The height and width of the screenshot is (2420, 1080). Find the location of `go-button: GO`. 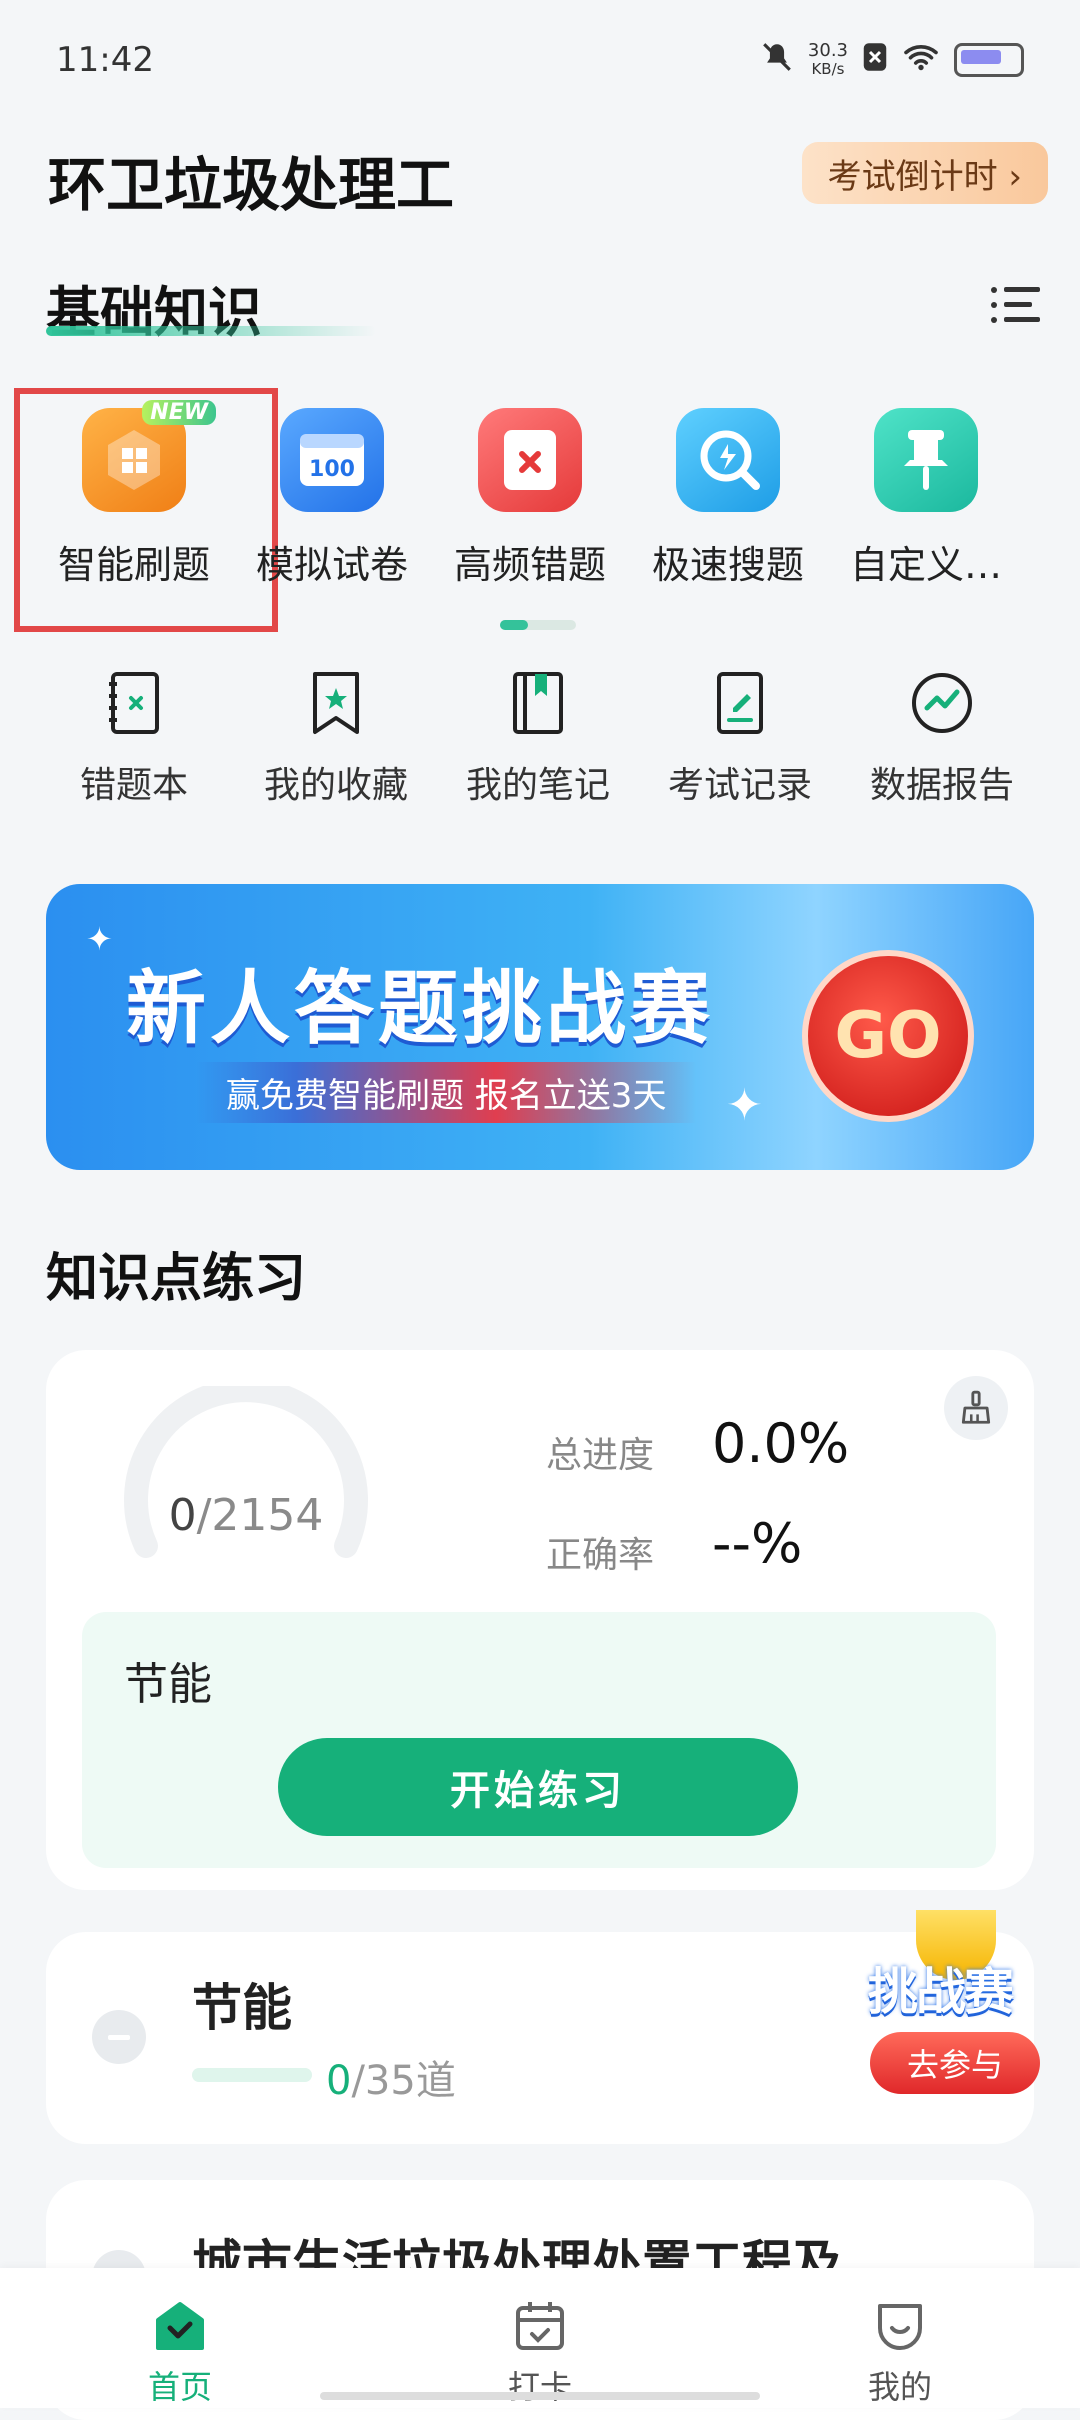

go-button: GO is located at coordinates (888, 1036).